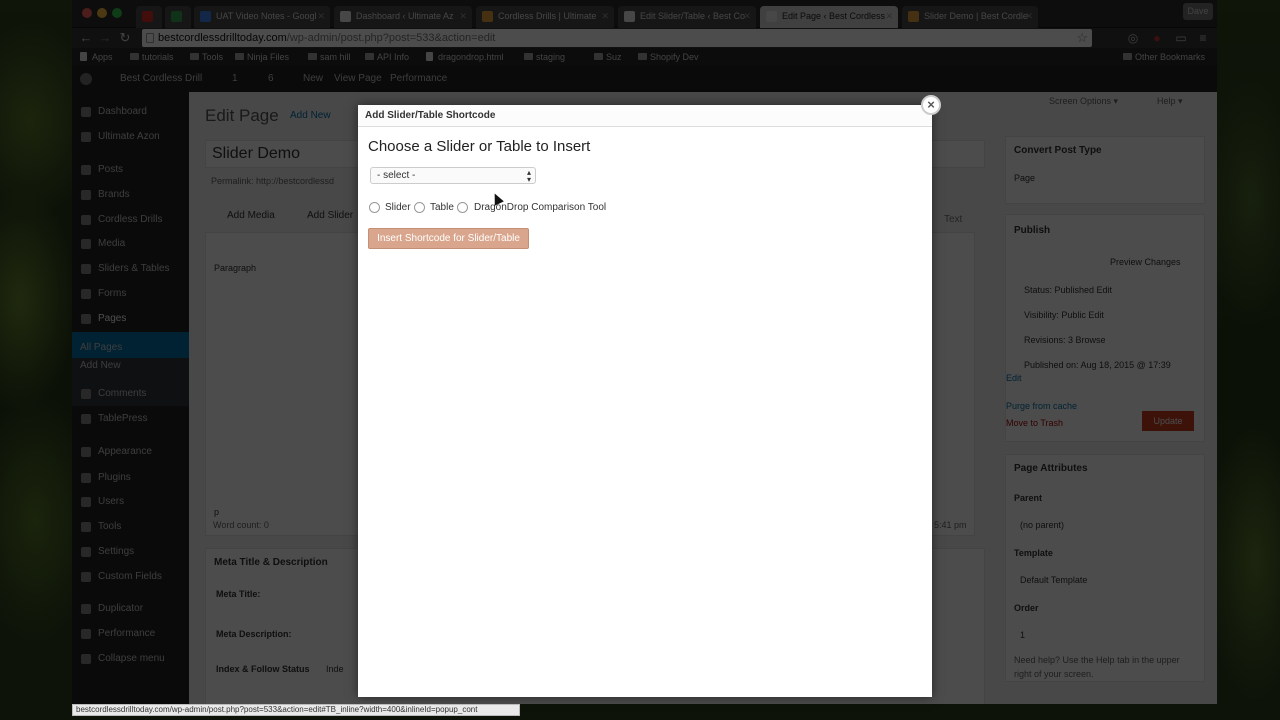 The height and width of the screenshot is (720, 1280). Describe the element at coordinates (125, 268) in the screenshot. I see `admin-menu-item: Sliders & Tables` at that location.